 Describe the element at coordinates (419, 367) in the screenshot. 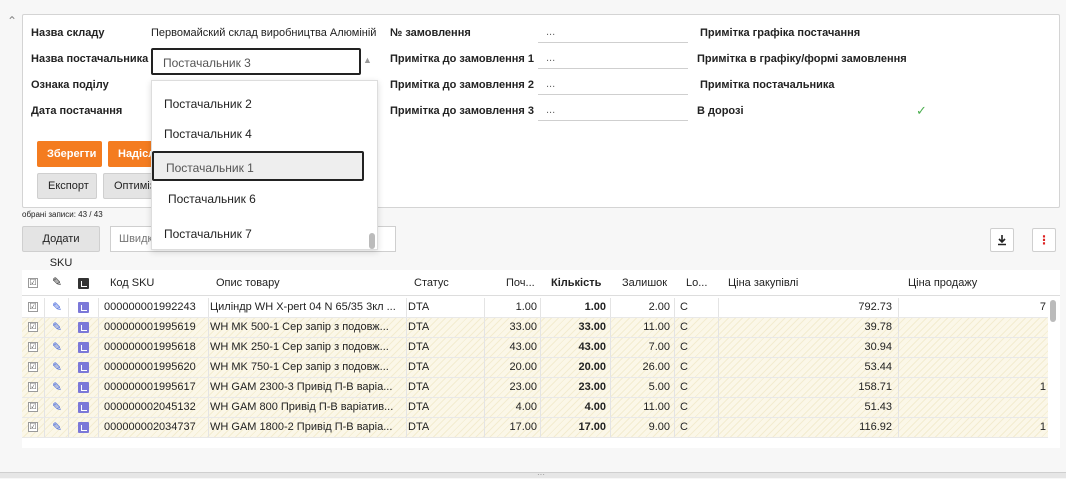

I see `cell-status: DTA` at that location.